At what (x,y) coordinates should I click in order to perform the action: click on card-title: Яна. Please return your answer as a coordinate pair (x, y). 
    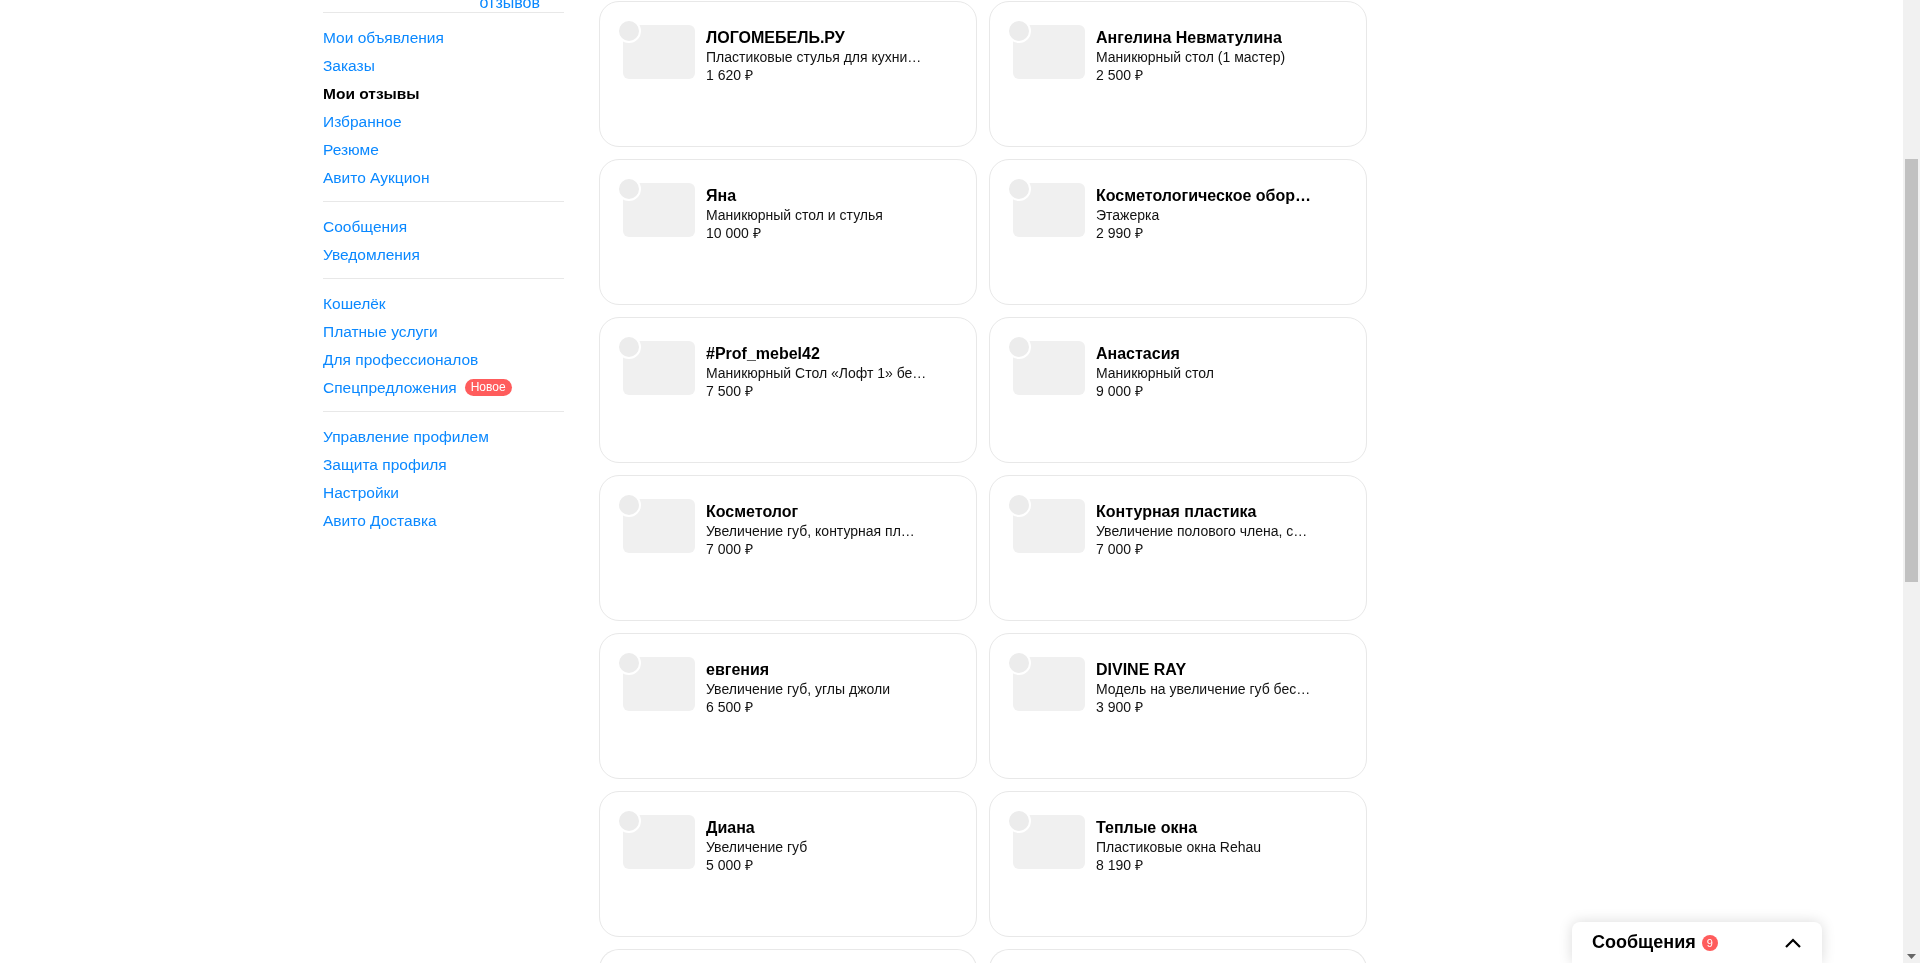
    Looking at the image, I should click on (722, 196).